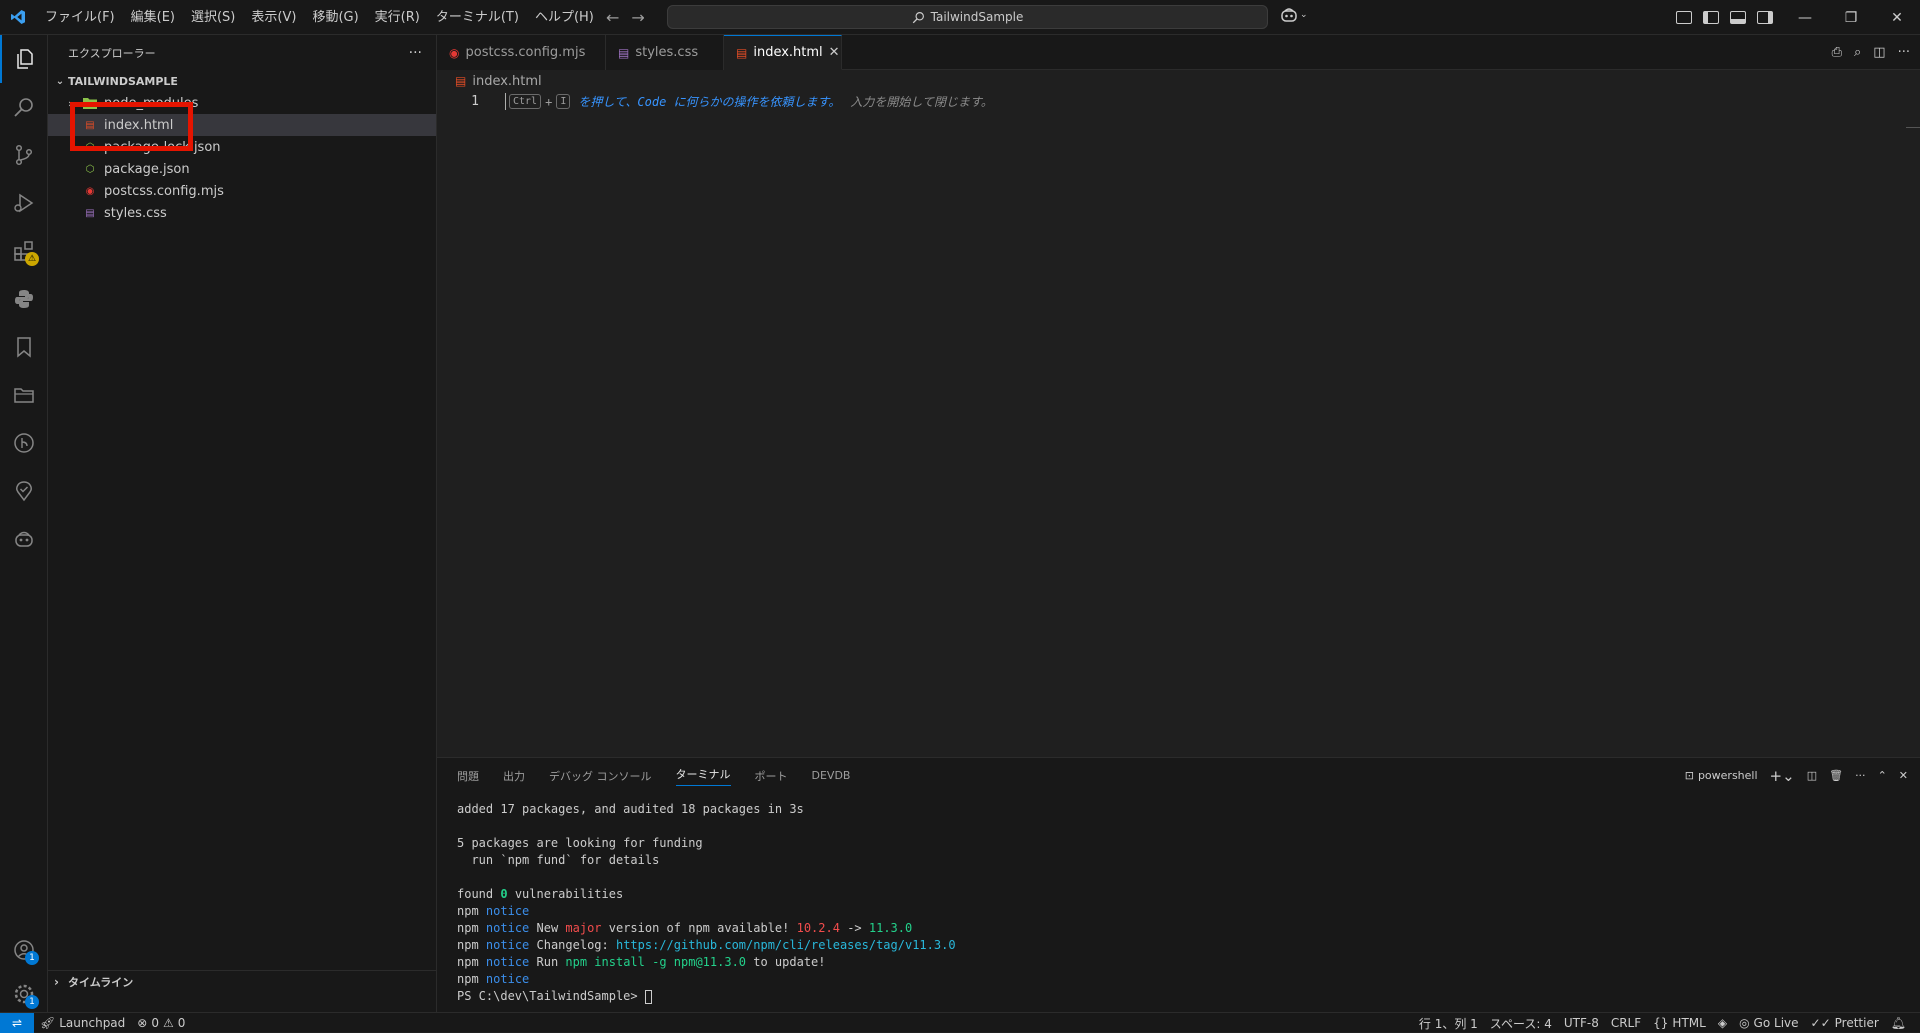 The height and width of the screenshot is (1033, 1920). I want to click on back-arrow-icon: ←, so click(612, 17).